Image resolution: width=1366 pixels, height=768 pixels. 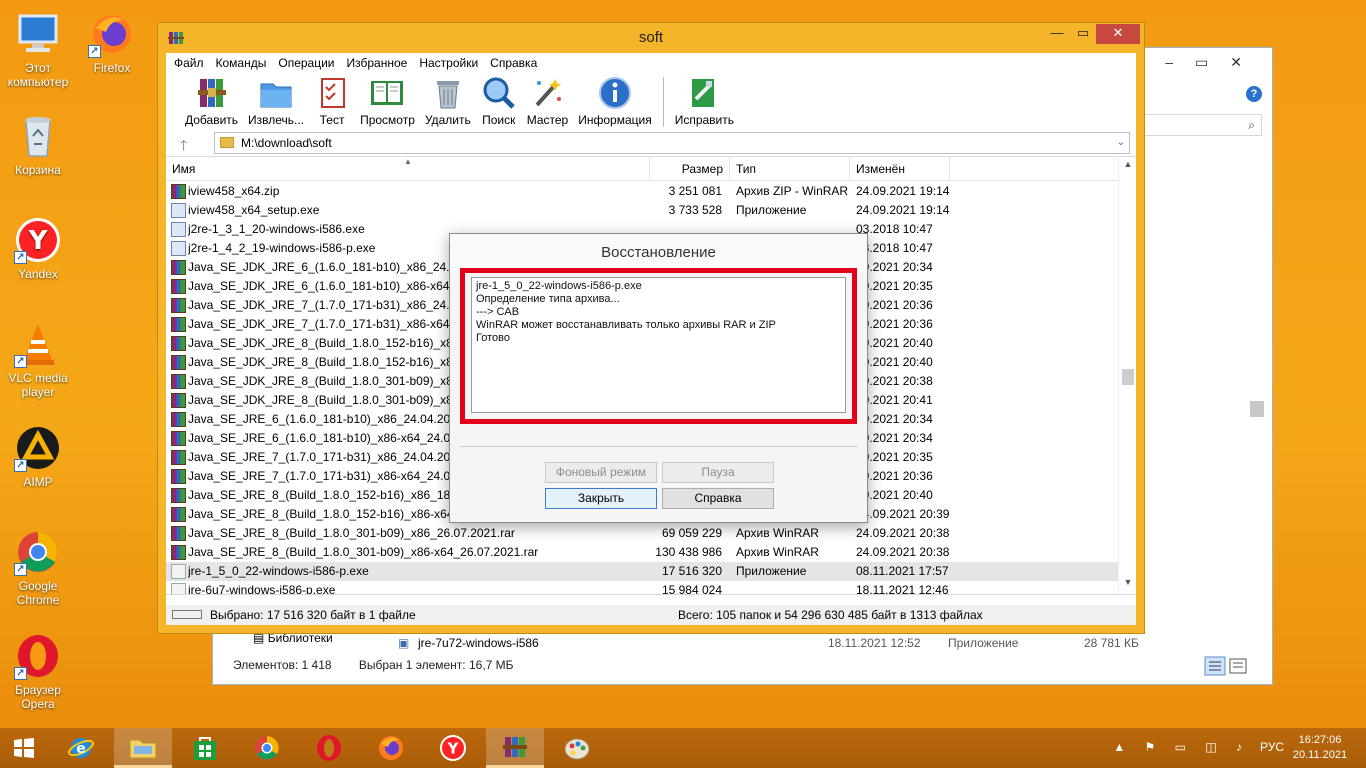 I want to click on delete-button: Удалить, so click(x=448, y=102).